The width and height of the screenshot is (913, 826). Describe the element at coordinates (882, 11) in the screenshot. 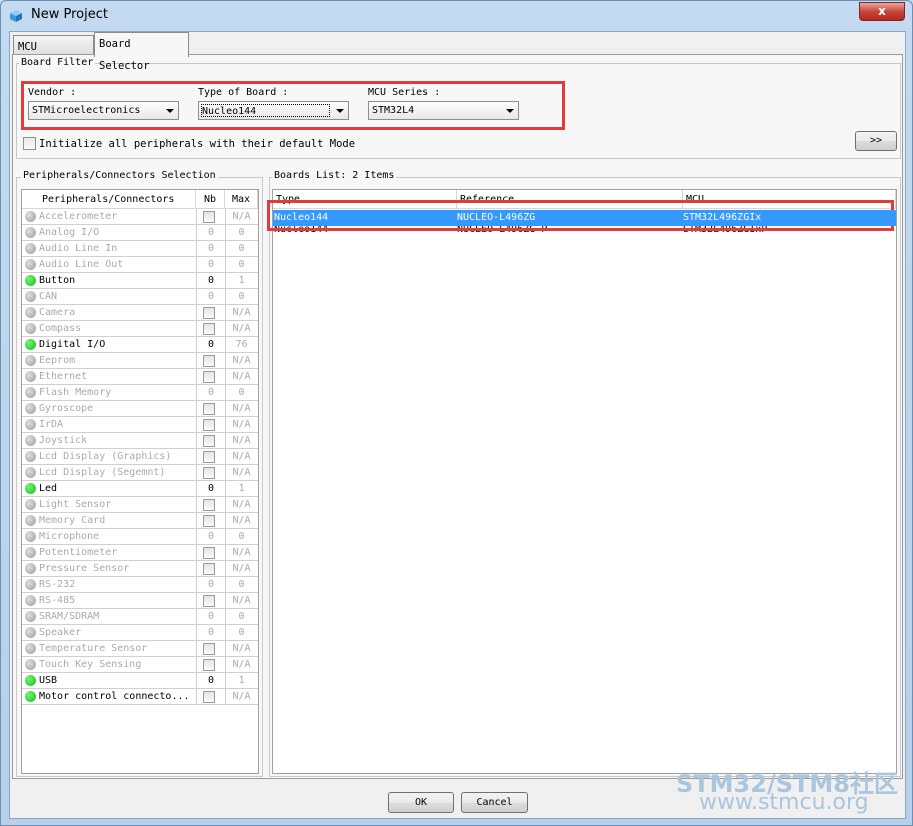

I see `close-button: x` at that location.